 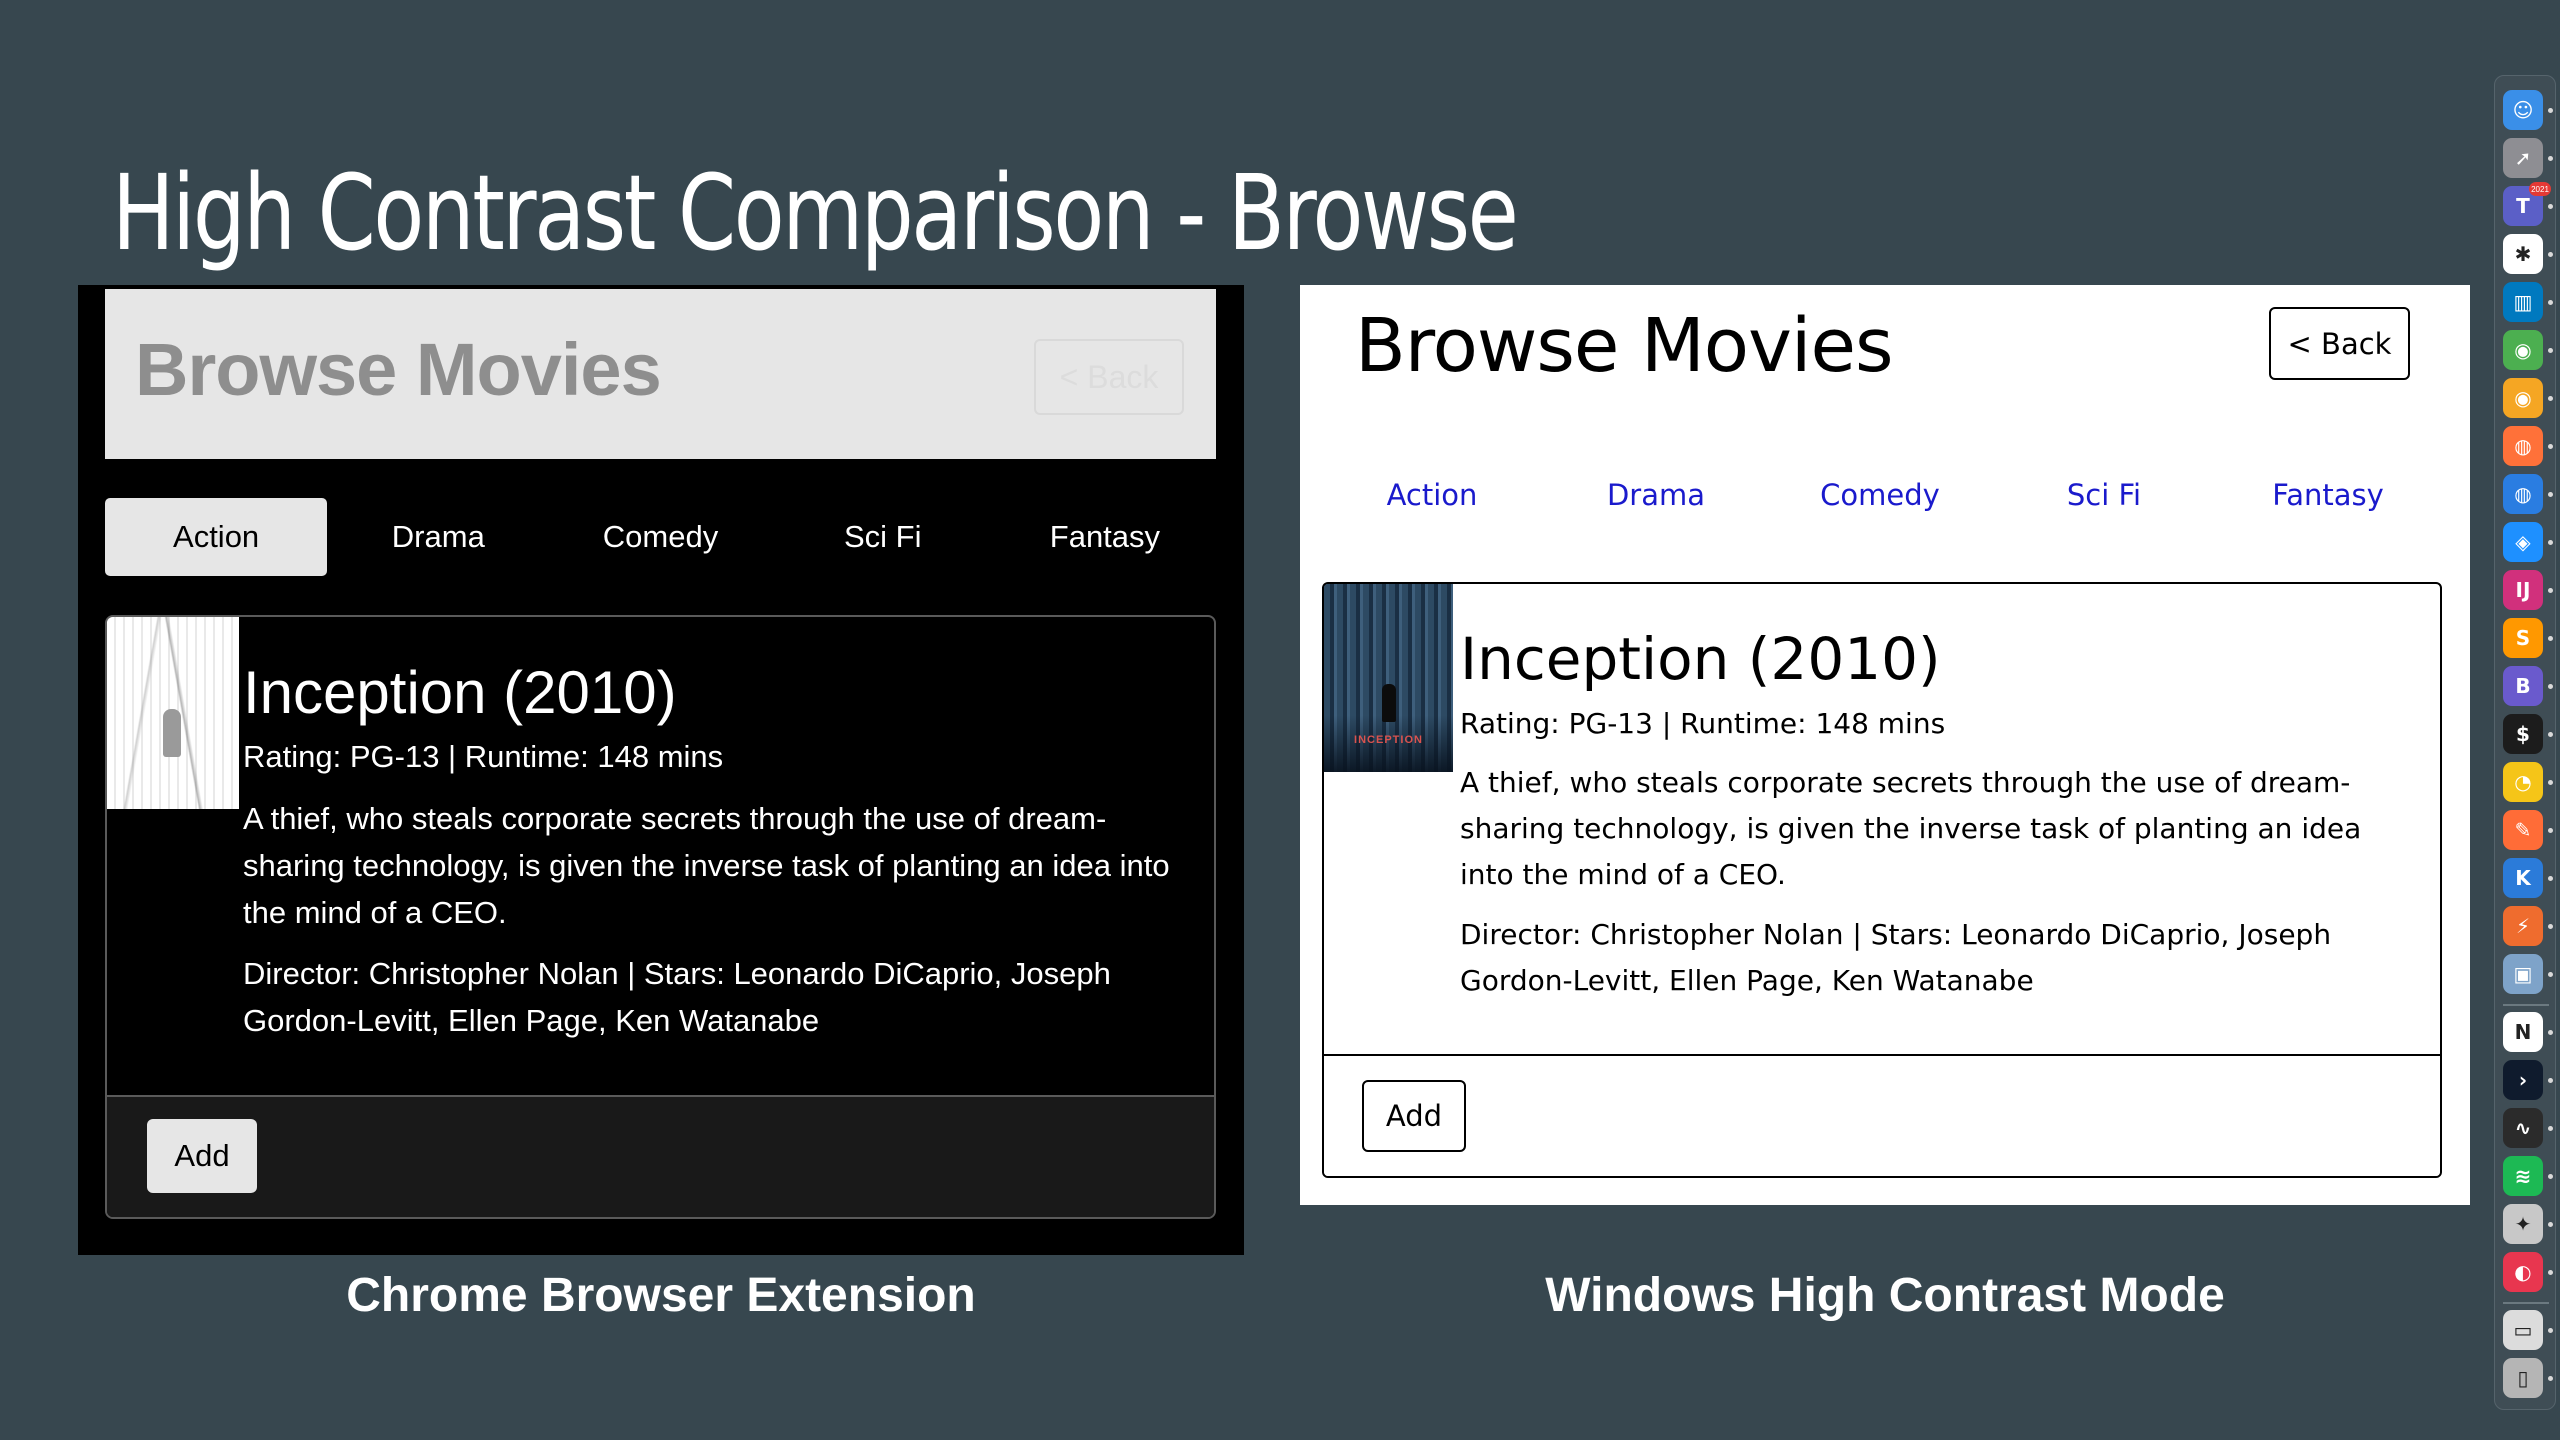 I want to click on sourcetree-icon: ⚡, so click(x=2523, y=926).